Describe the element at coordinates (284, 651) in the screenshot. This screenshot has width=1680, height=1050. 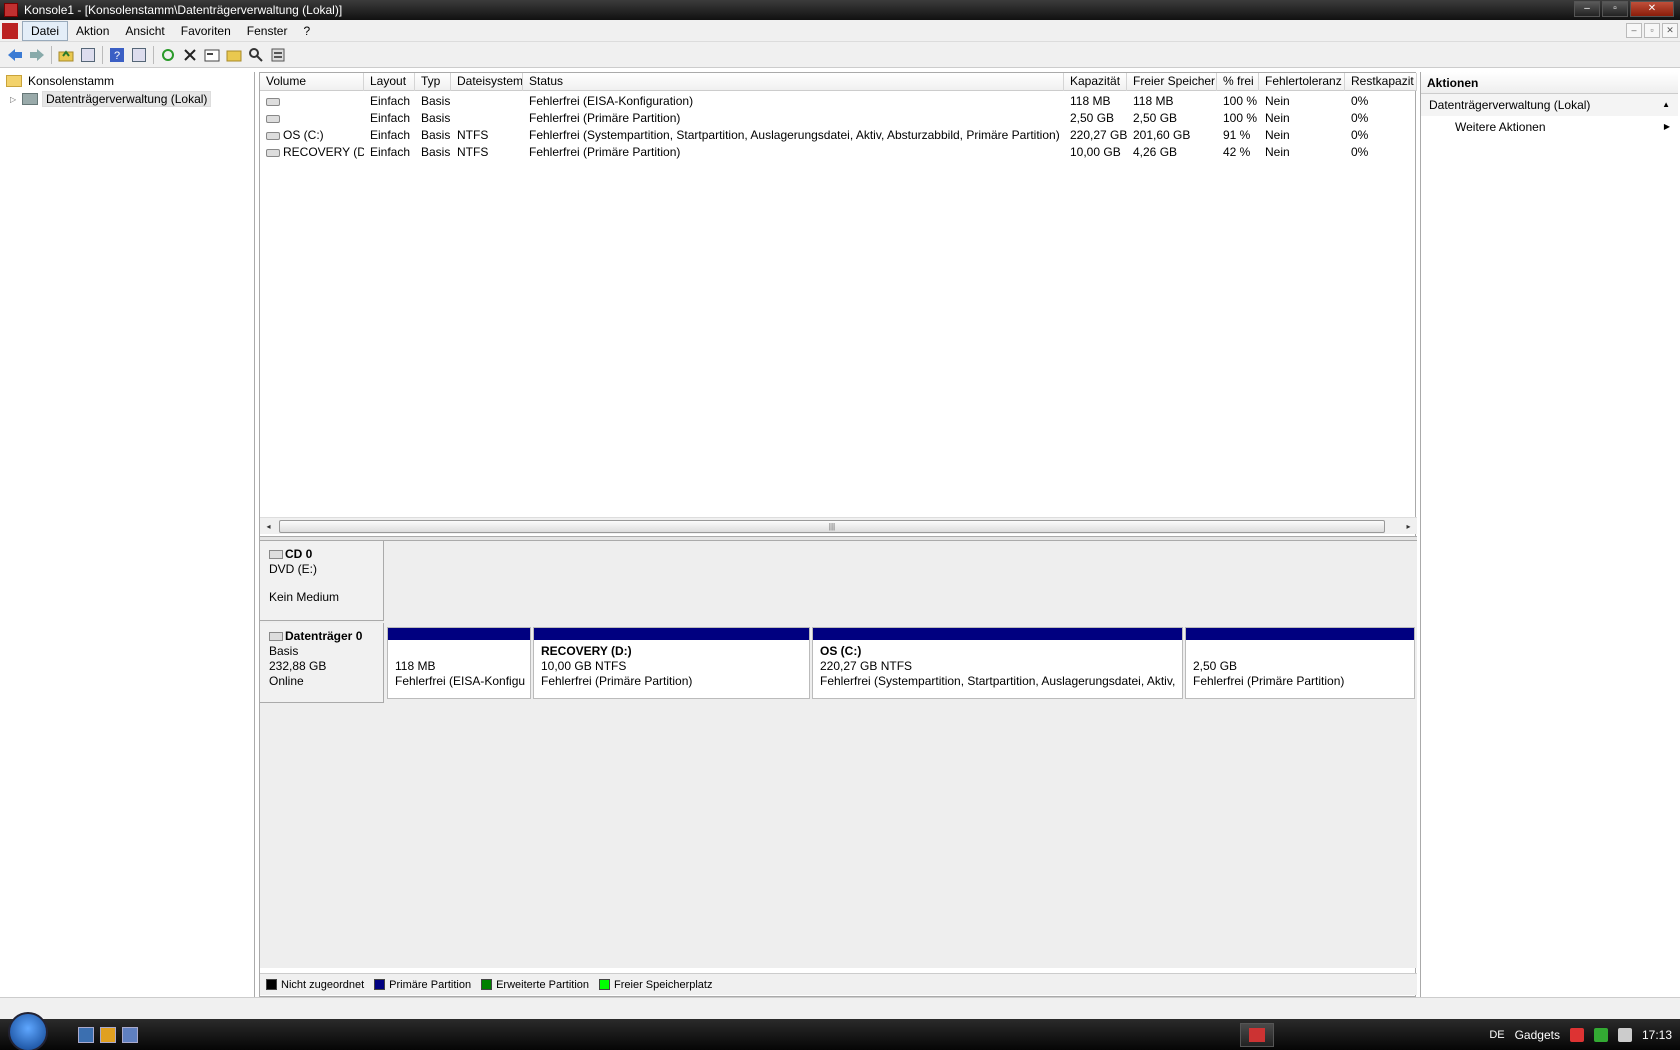
I see `disk-type: Basis` at that location.